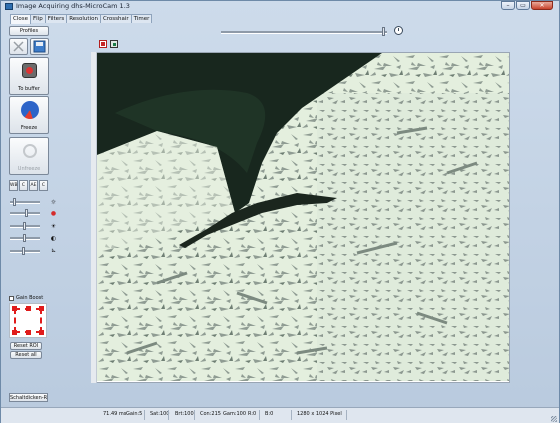 The image size is (560, 423). Describe the element at coordinates (554, 419) in the screenshot. I see `resize-grip` at that location.